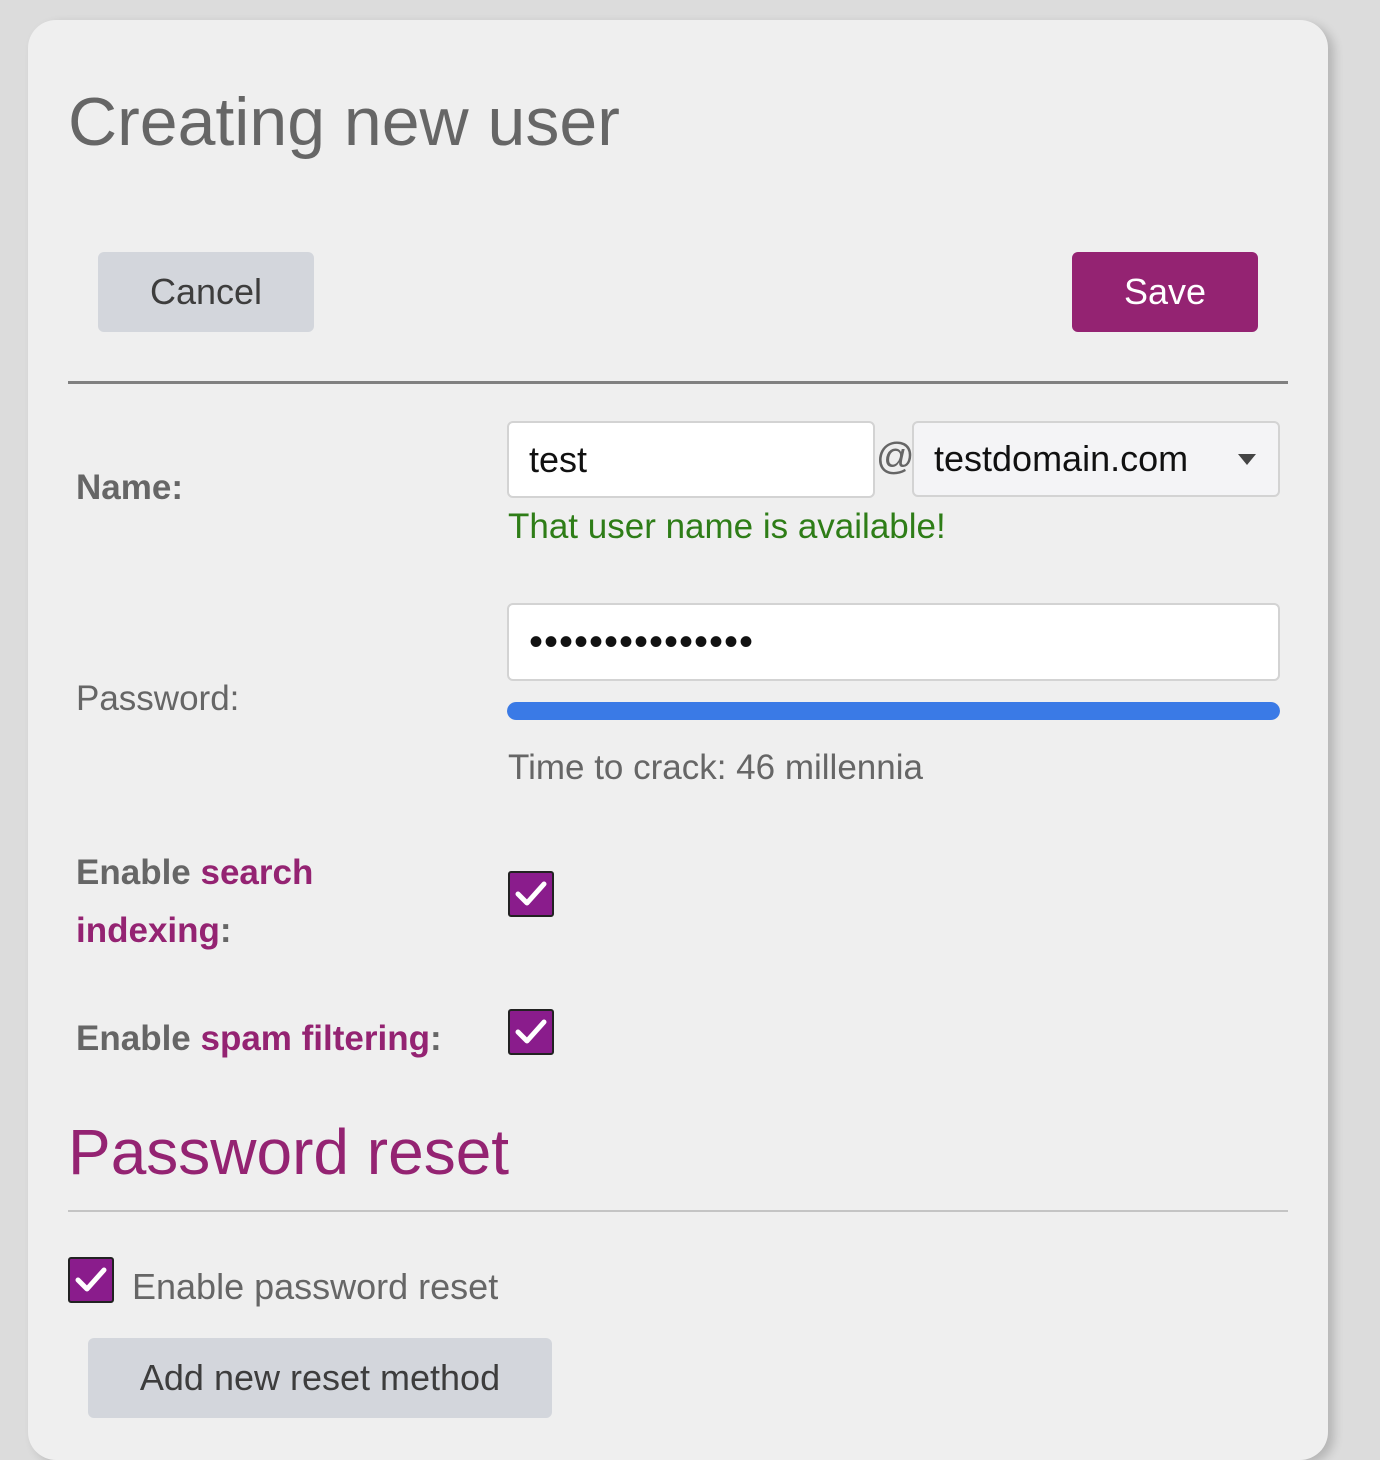 Image resolution: width=1380 pixels, height=1460 pixels. Describe the element at coordinates (691, 459) in the screenshot. I see `username-input` at that location.